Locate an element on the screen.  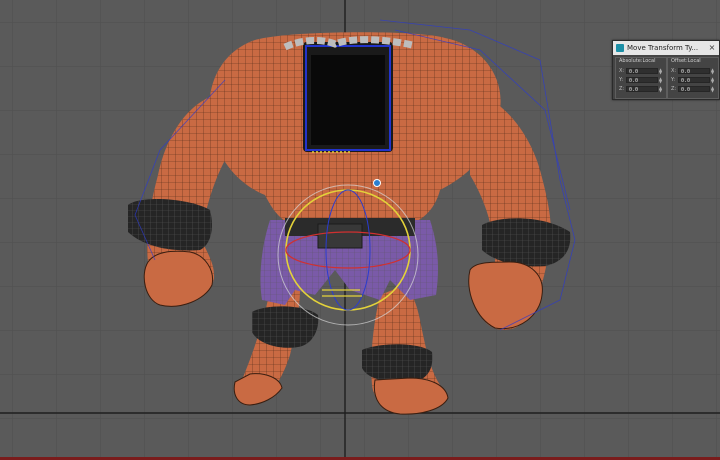
offset-x-field: 0.0 is located at coordinates (694, 71).